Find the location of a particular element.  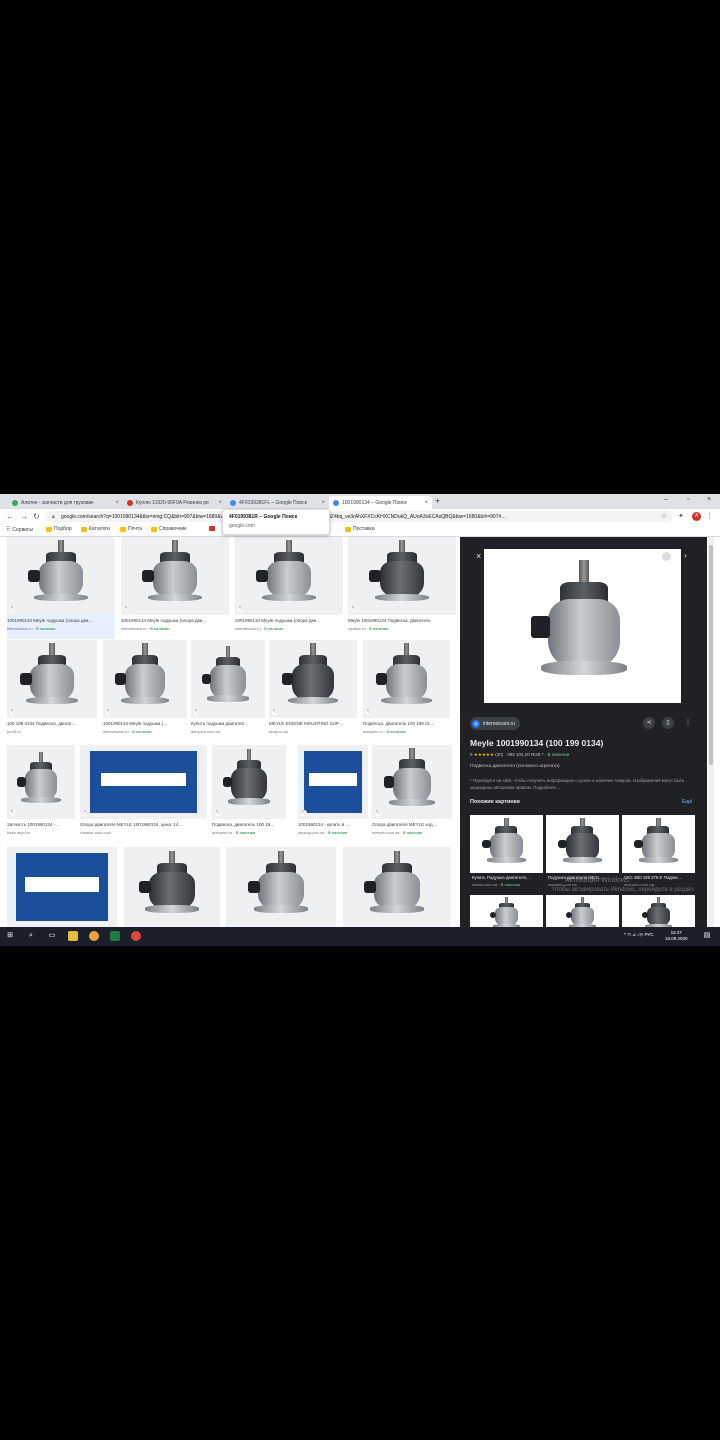

maximize-icon: ▫ is located at coordinates (688, 499).